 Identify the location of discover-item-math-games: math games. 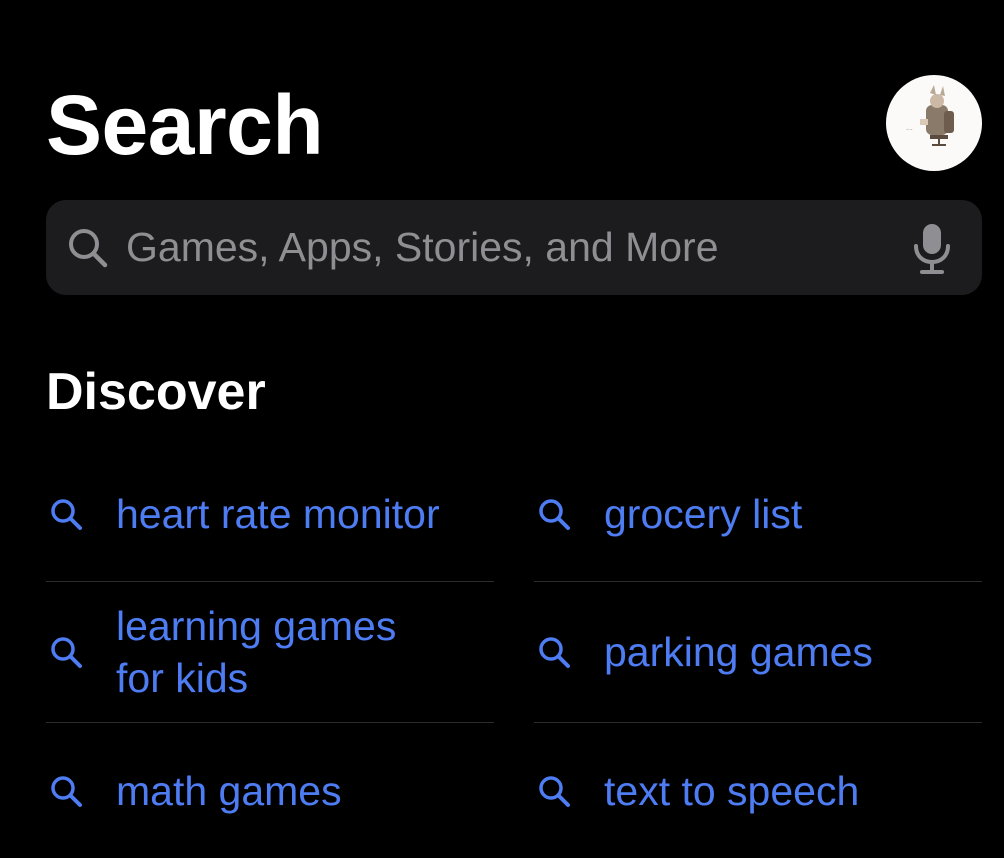
(270, 790).